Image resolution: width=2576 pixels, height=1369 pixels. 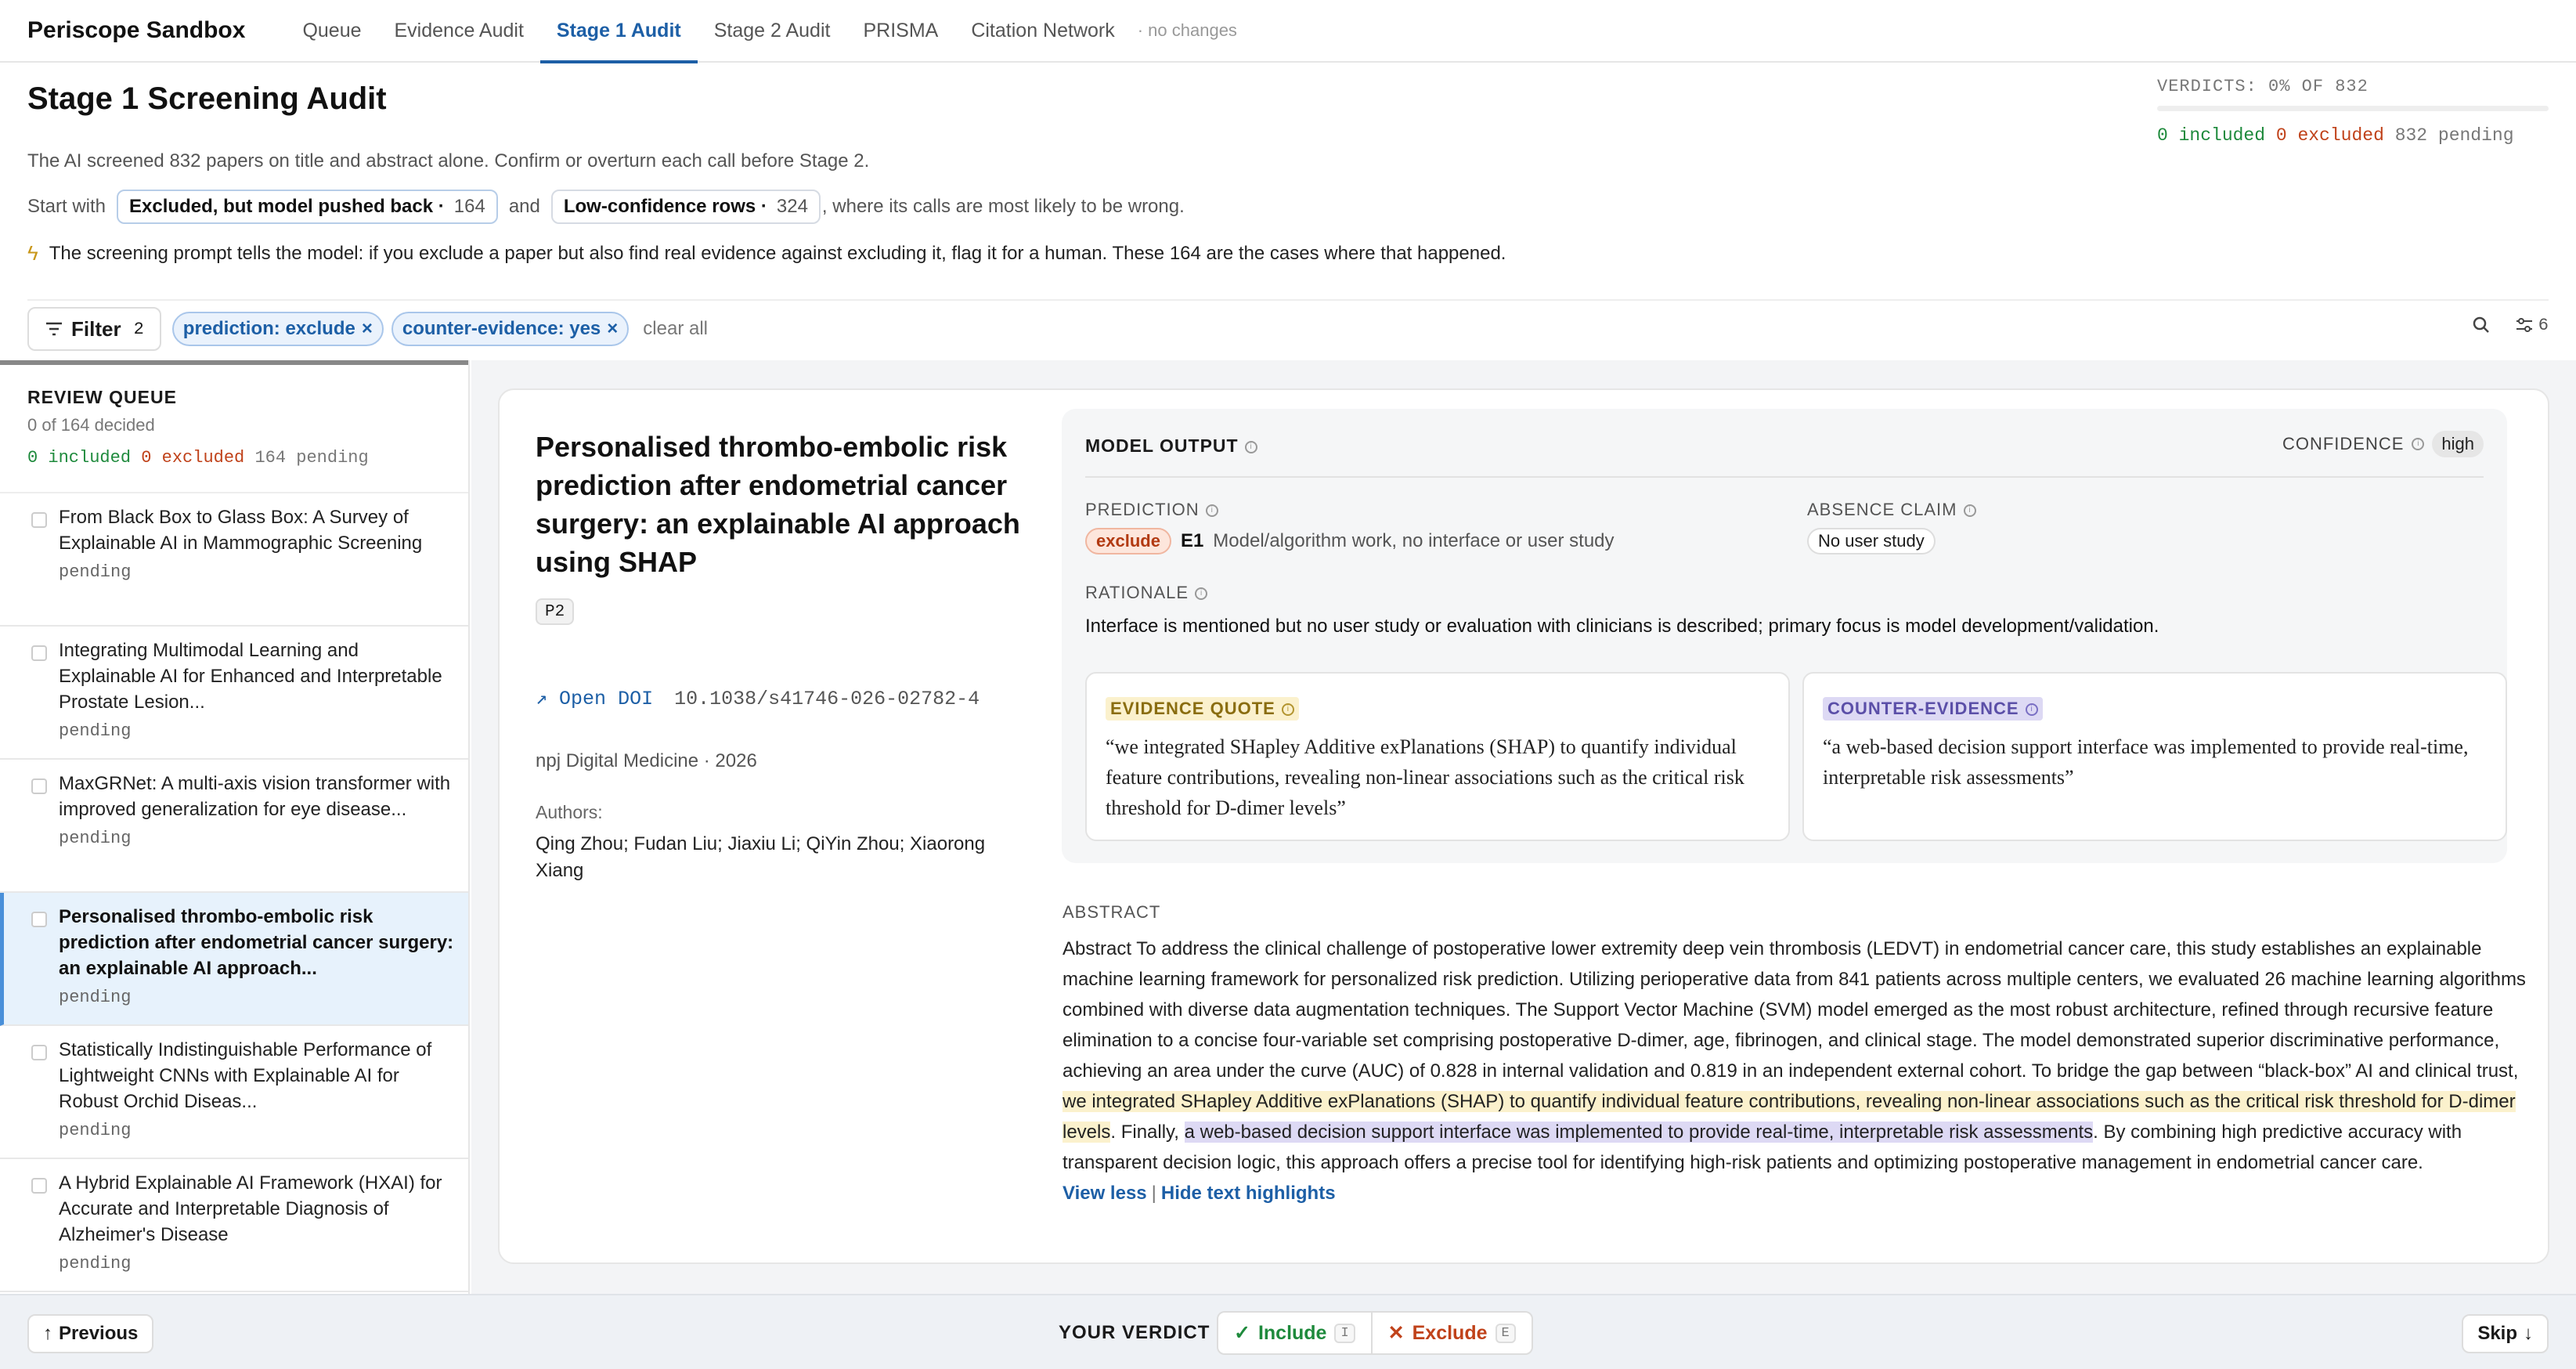 I want to click on clear-all-link: clear all, so click(x=676, y=329).